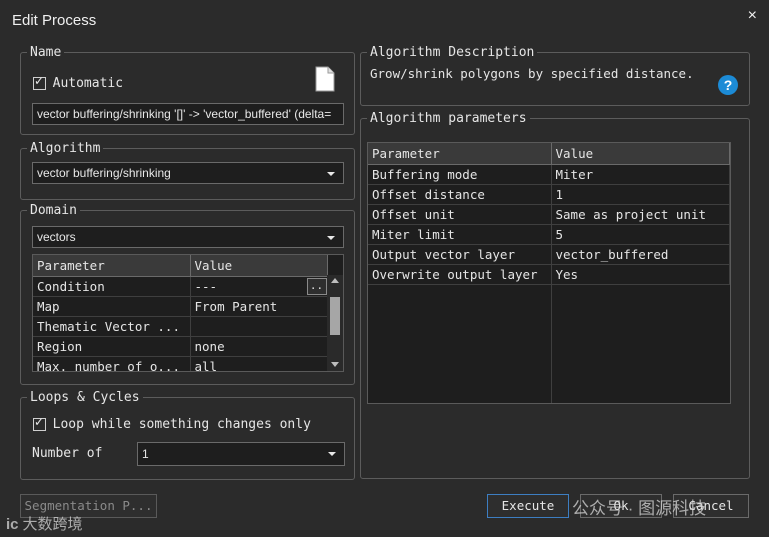 The height and width of the screenshot is (537, 769). Describe the element at coordinates (12, 524) in the screenshot. I see `watermark-logo-icon: ic` at that location.